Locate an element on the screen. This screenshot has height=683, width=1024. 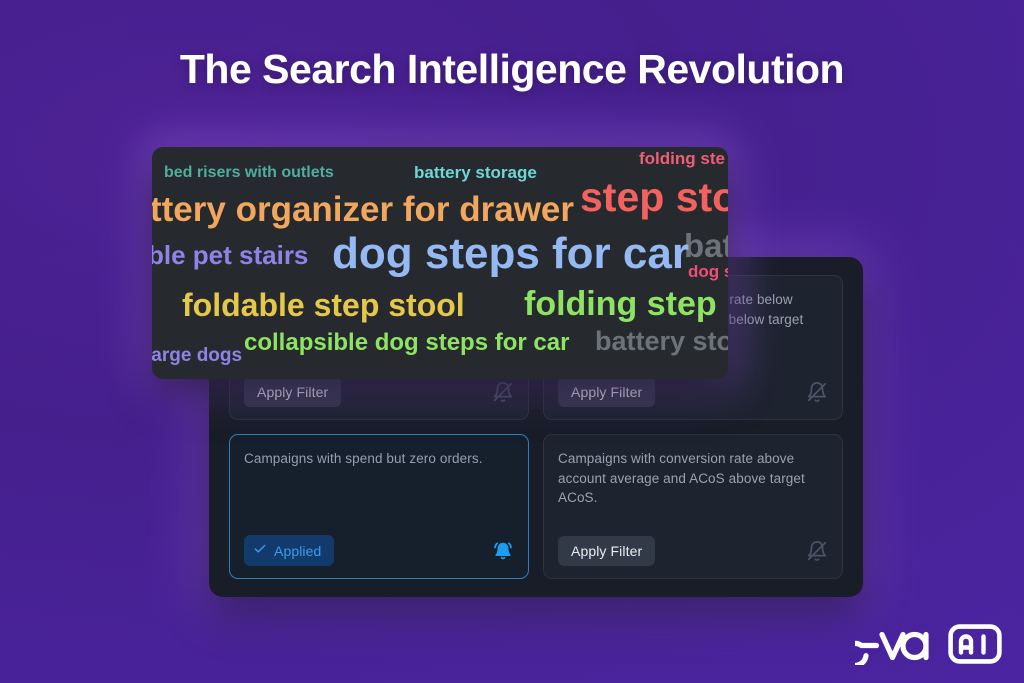
word-cloud-term: dog steps for car is located at coordinates (510, 254).